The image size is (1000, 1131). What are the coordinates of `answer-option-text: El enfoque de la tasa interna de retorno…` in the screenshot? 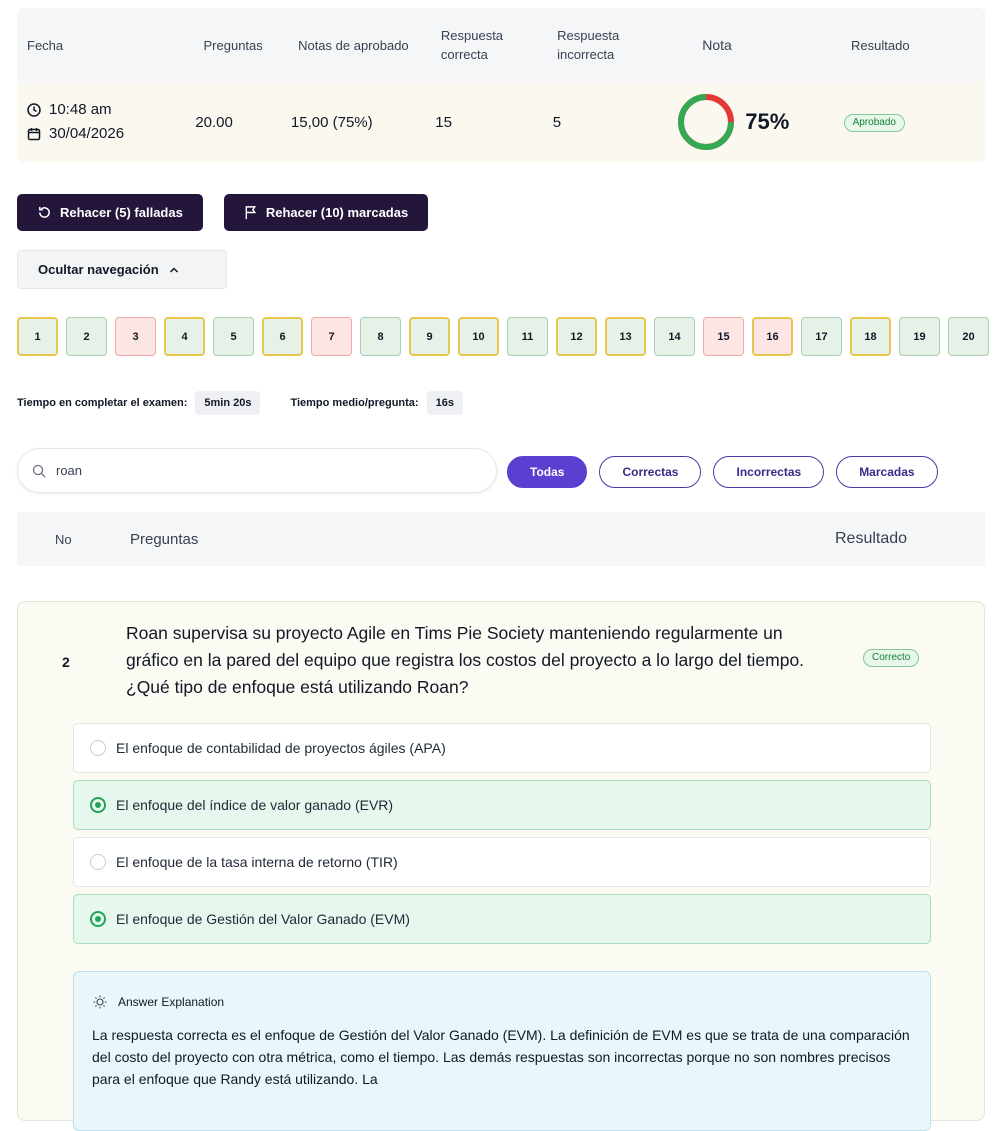 It's located at (257, 862).